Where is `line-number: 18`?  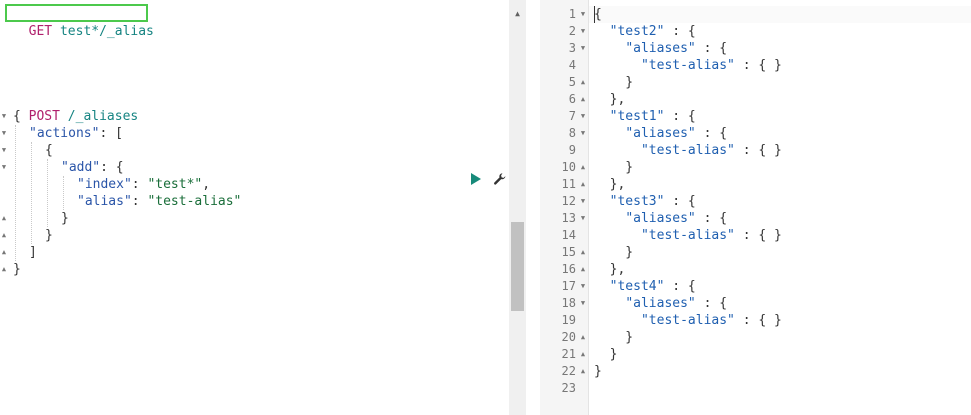 line-number: 18 is located at coordinates (568, 303).